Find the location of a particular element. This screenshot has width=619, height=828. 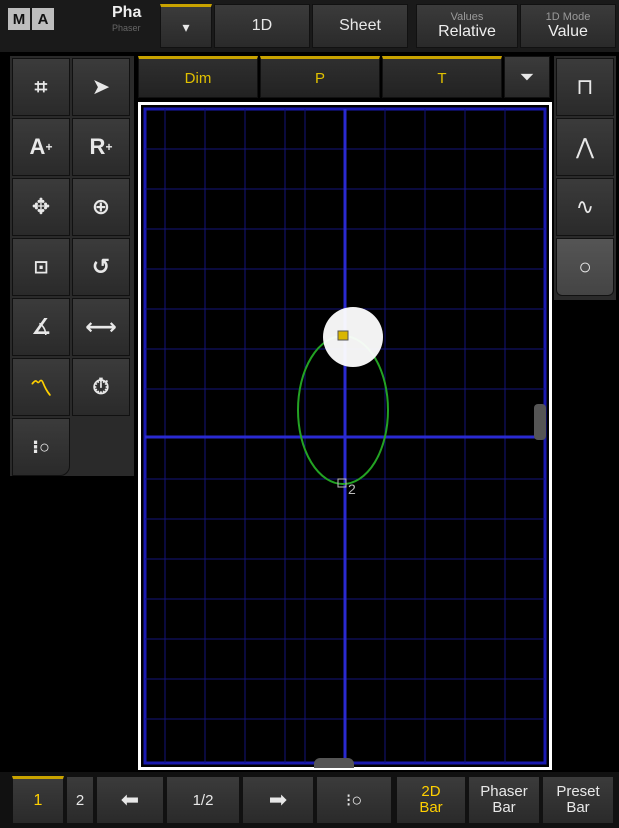

phaser-subtitle: Phaser is located at coordinates (126, 28).